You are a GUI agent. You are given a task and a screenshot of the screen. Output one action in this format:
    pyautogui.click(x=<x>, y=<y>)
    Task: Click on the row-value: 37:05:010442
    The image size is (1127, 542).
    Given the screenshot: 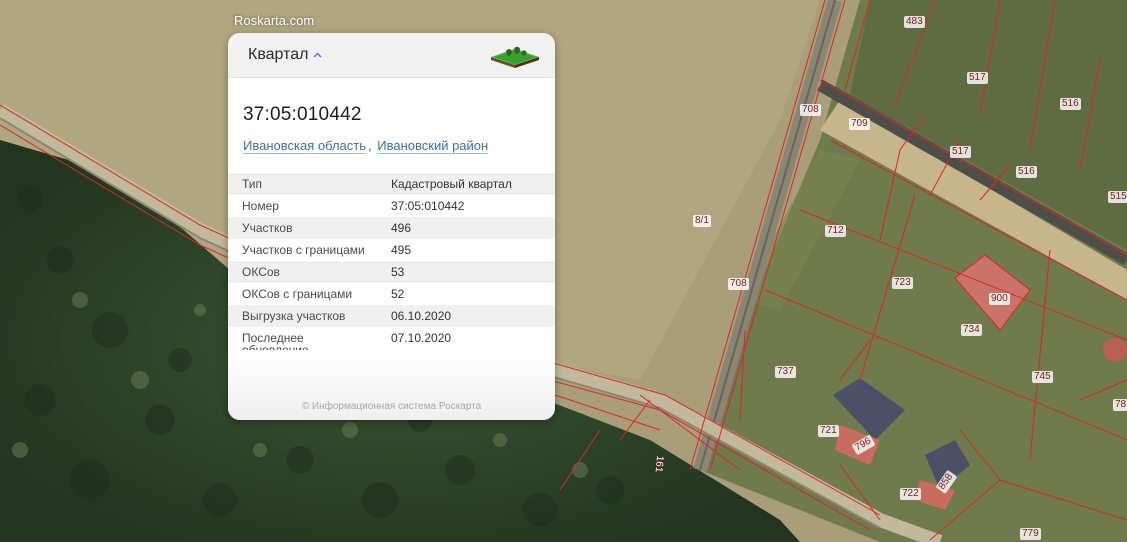 What is the action you would take?
    pyautogui.click(x=428, y=206)
    